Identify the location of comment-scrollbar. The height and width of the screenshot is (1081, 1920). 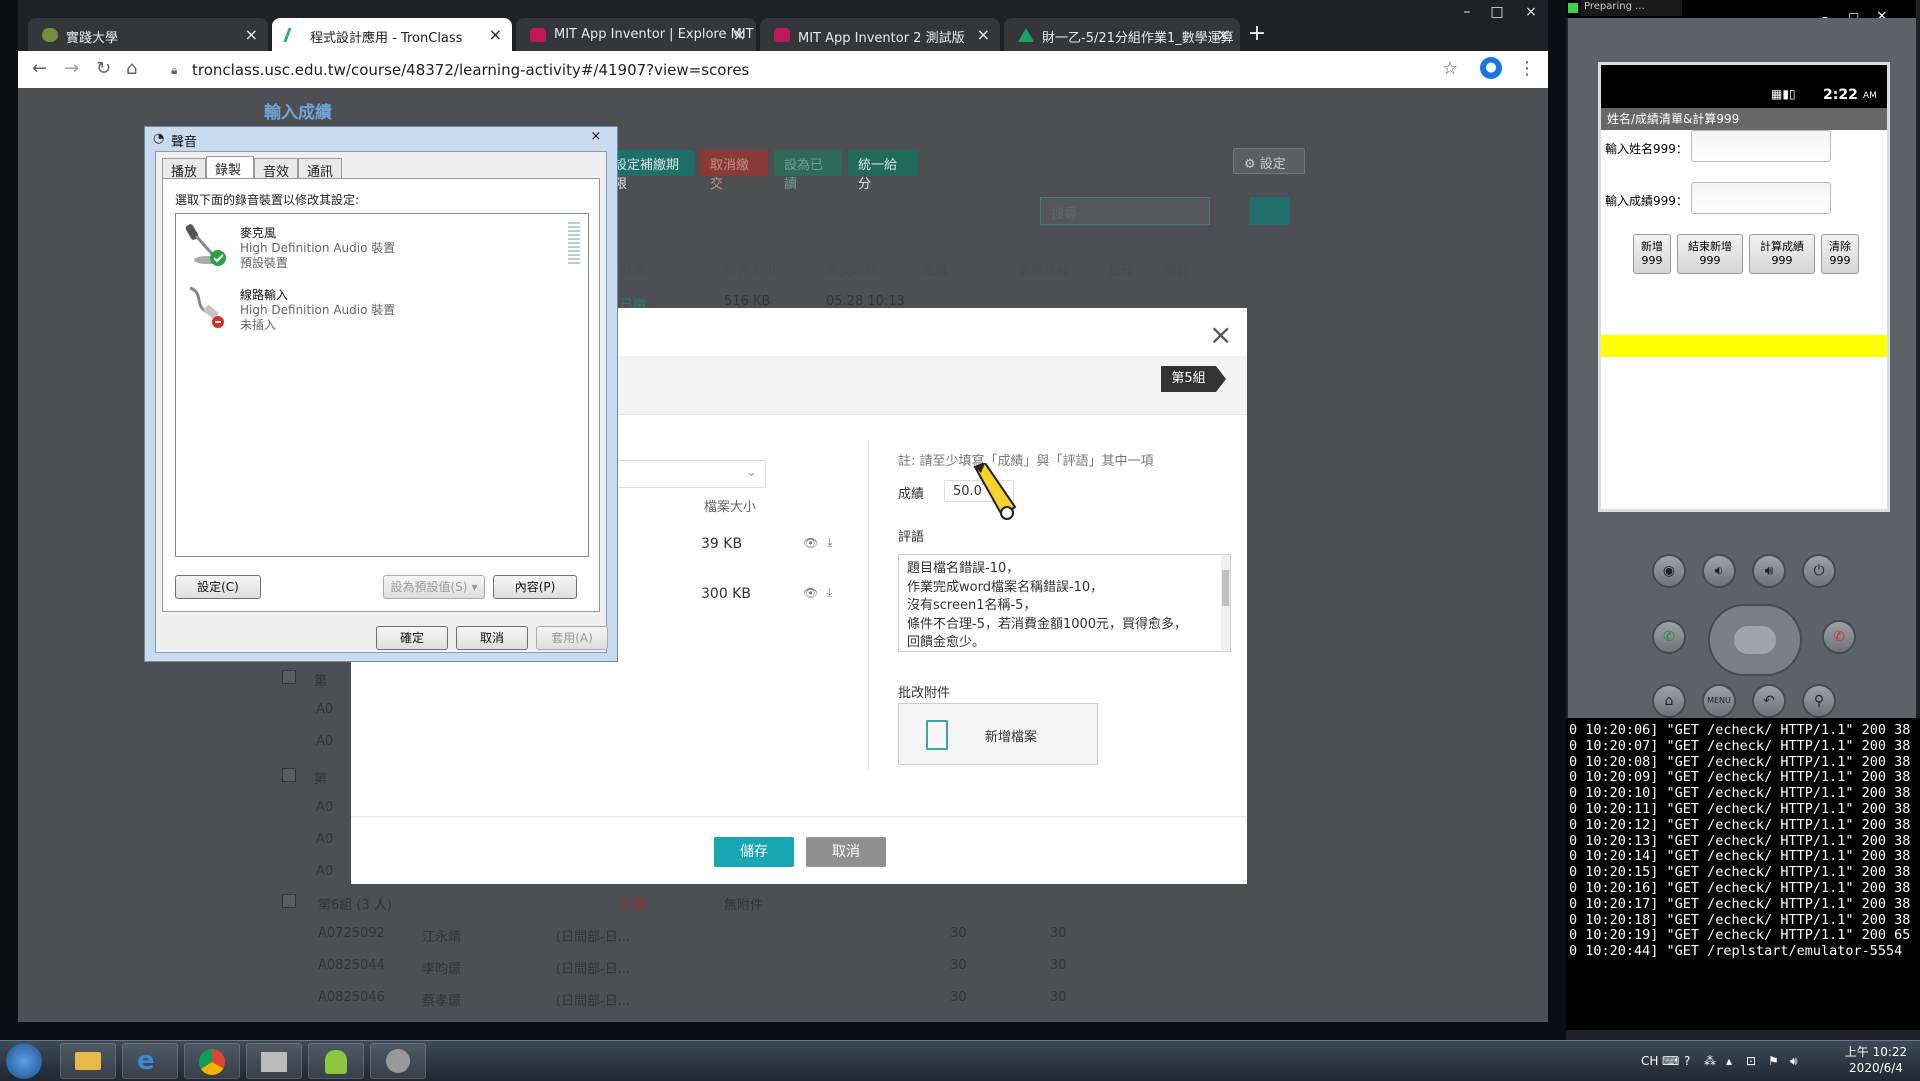
(1225, 603).